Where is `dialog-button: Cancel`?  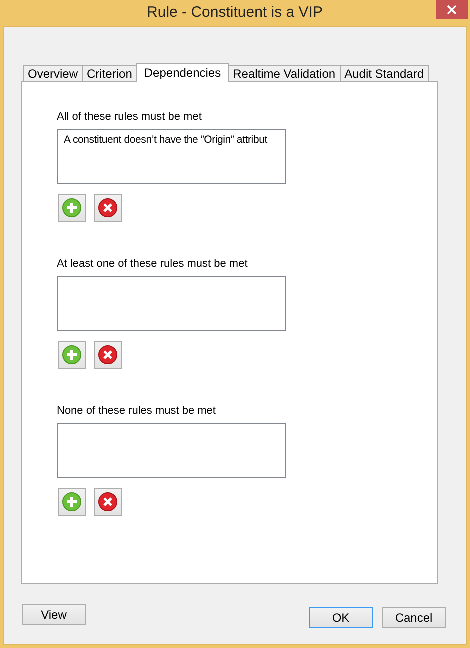 dialog-button: Cancel is located at coordinates (414, 617).